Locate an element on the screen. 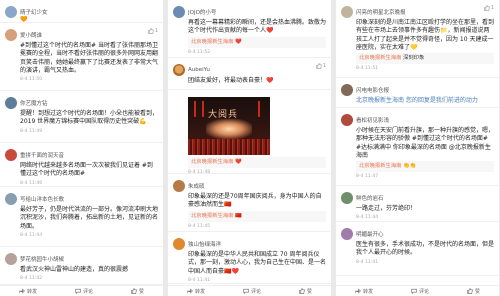 Image resolution: width=500 pixels, height=296 pixels. comment-item: 晴子幻少女 🧡 is located at coordinates (81, 11).